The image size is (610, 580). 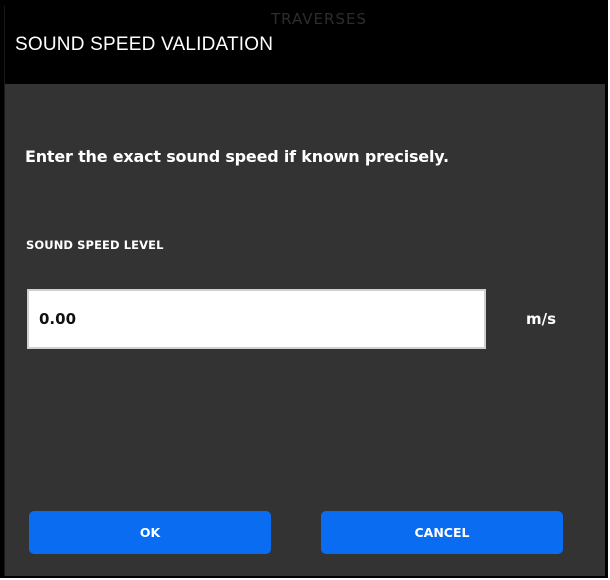 I want to click on dialog-title: SOUND SPEED VALIDATION, so click(x=144, y=44).